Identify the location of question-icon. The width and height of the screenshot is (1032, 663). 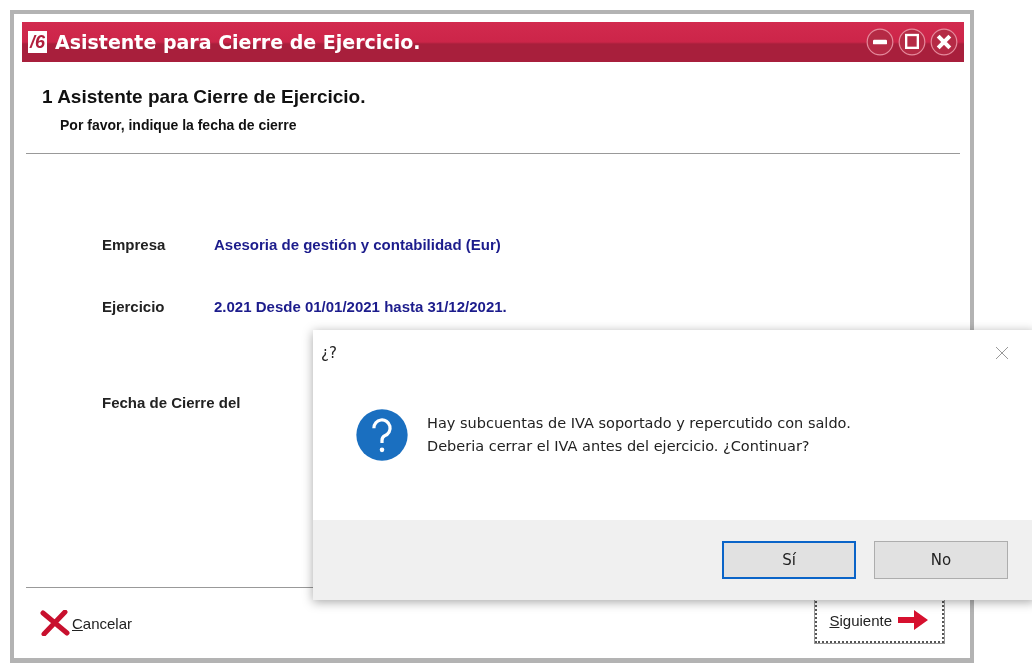
(382, 435).